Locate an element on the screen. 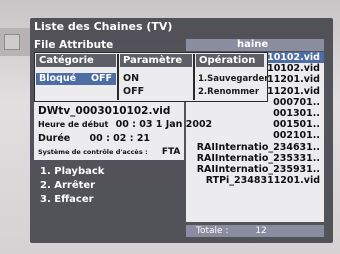 This screenshot has height=254, width=340. channel-row-11: RAIInternatio_235931.. is located at coordinates (255, 169).